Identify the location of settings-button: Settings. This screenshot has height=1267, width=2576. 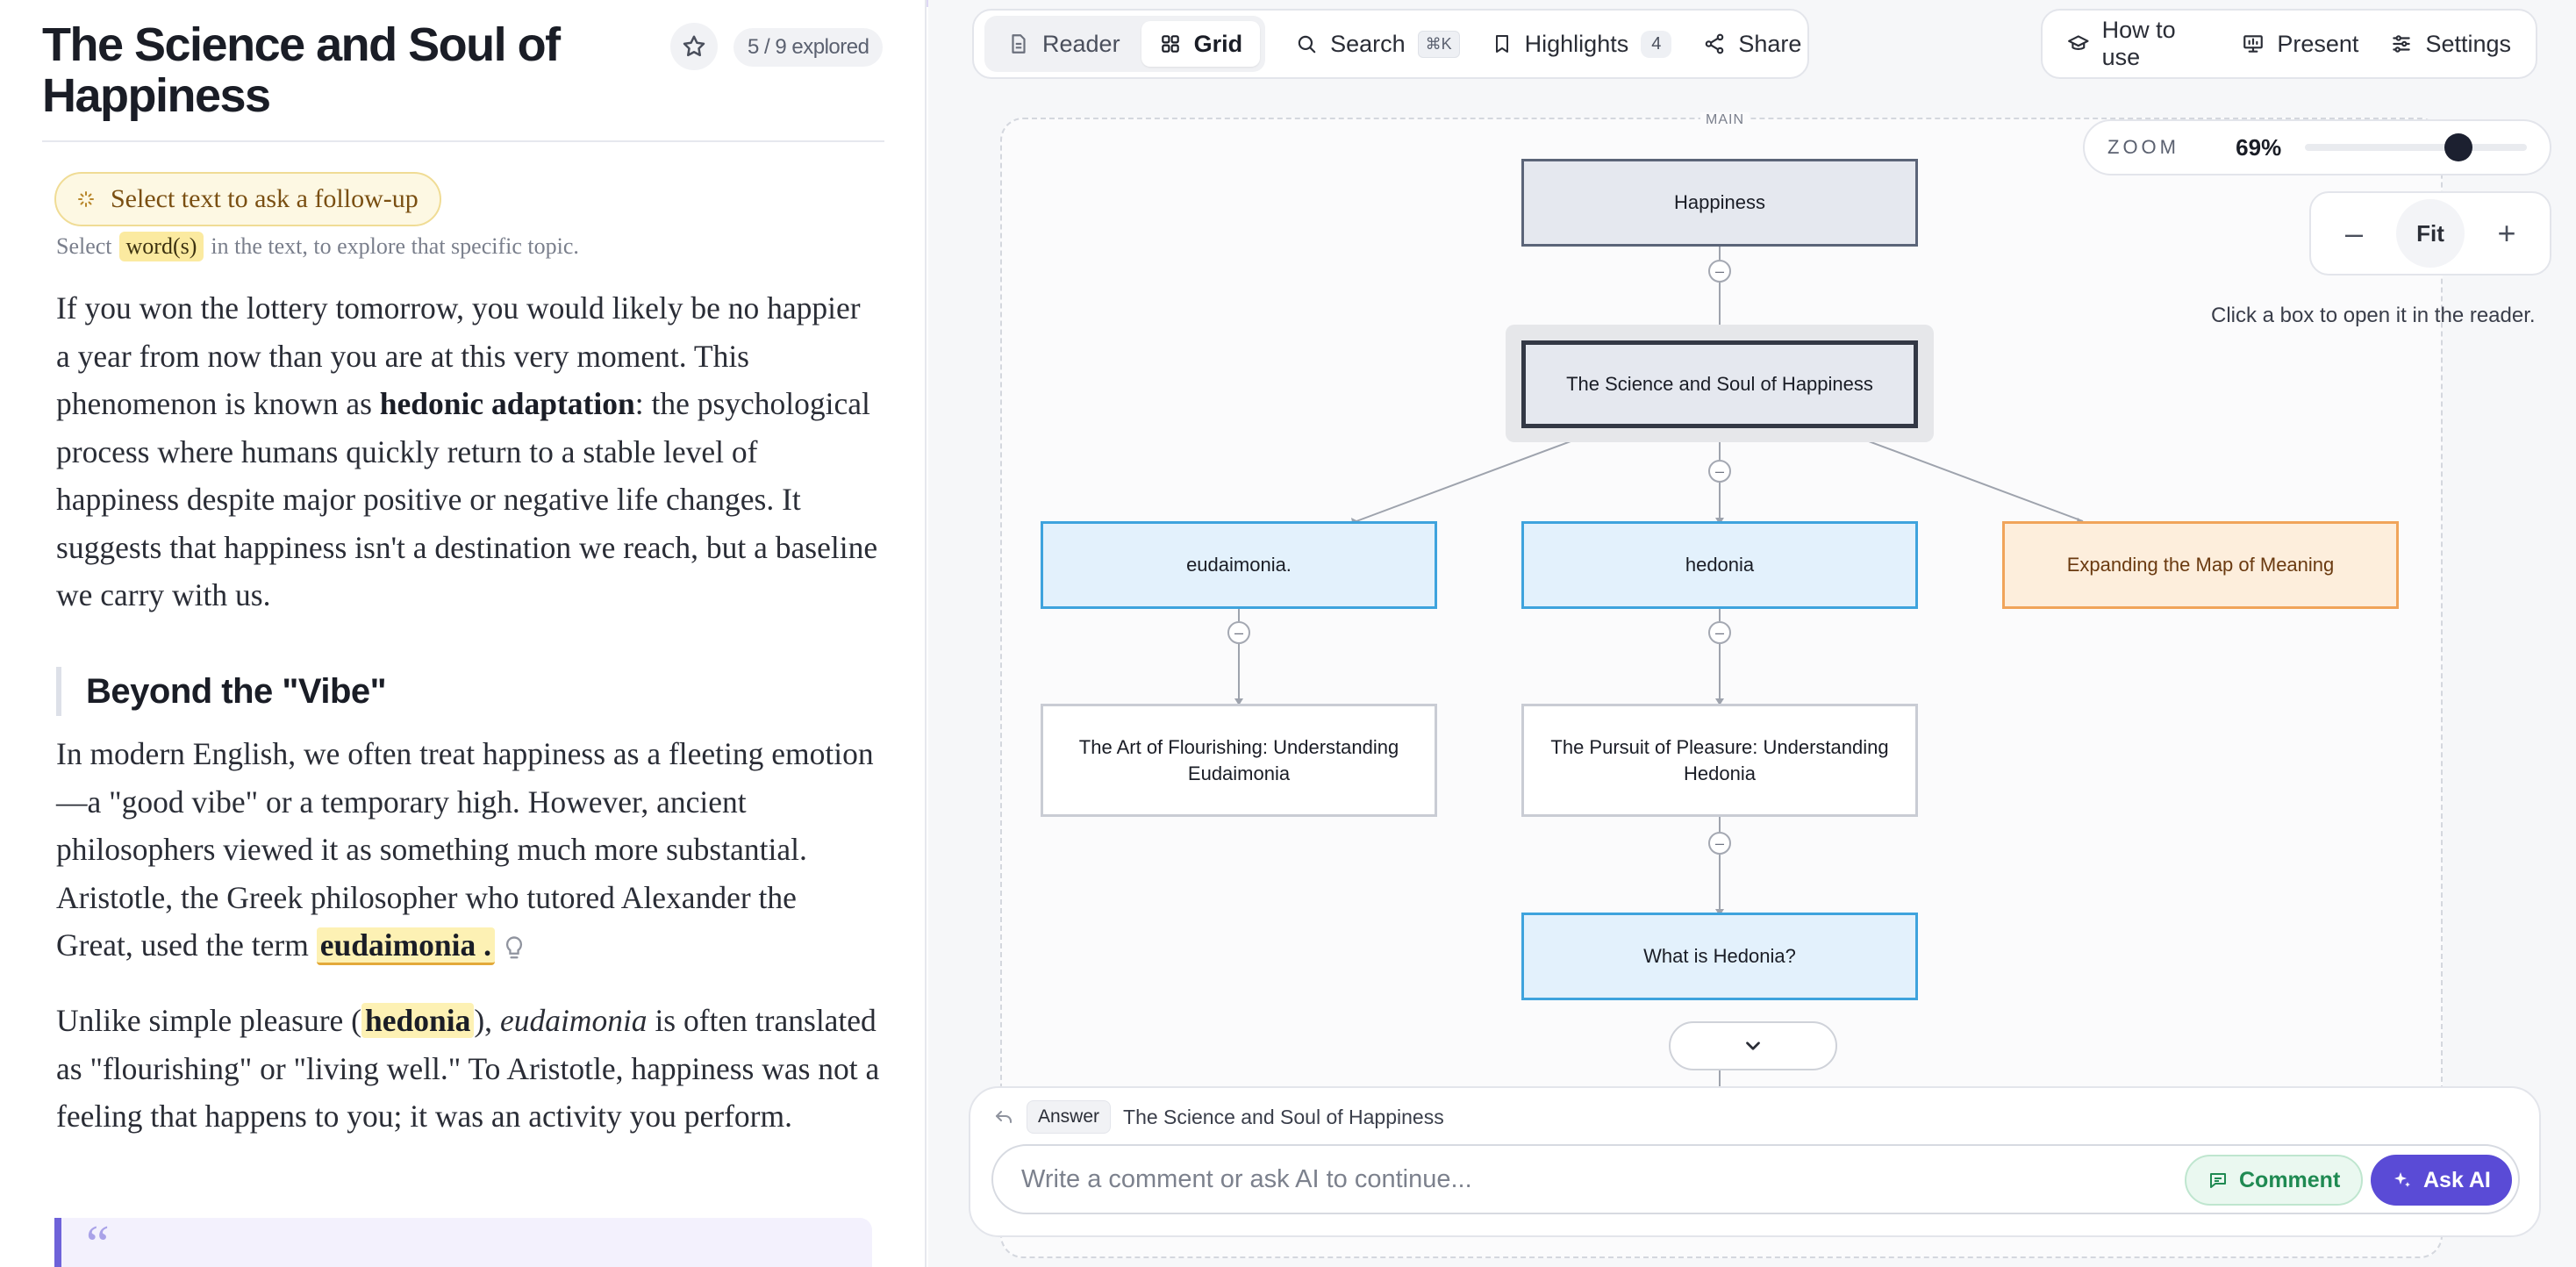
(2450, 44).